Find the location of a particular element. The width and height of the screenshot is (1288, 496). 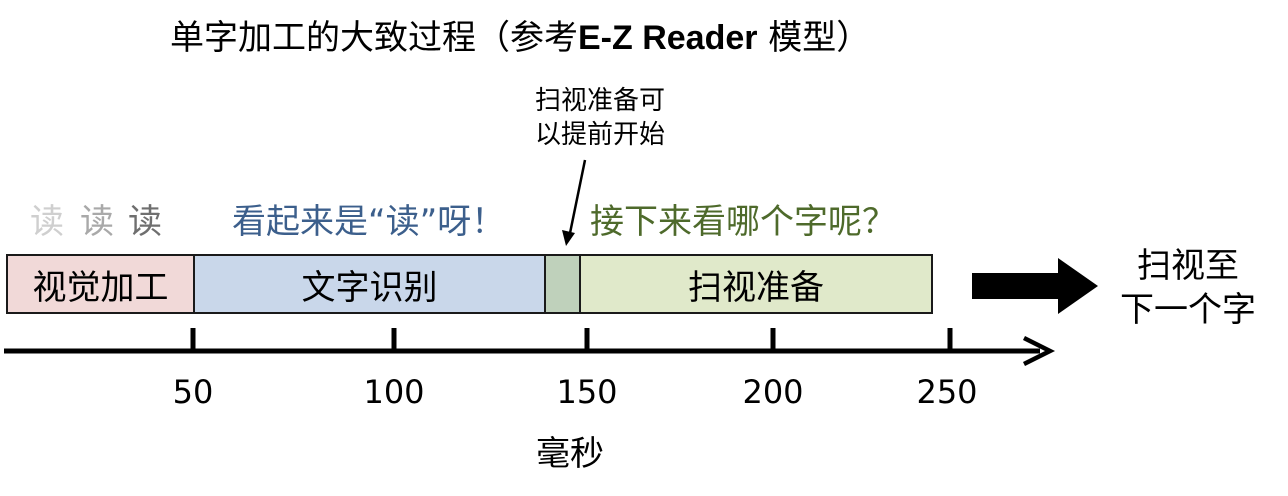

next-char-line-1: 扫视至 is located at coordinates (1188, 266).